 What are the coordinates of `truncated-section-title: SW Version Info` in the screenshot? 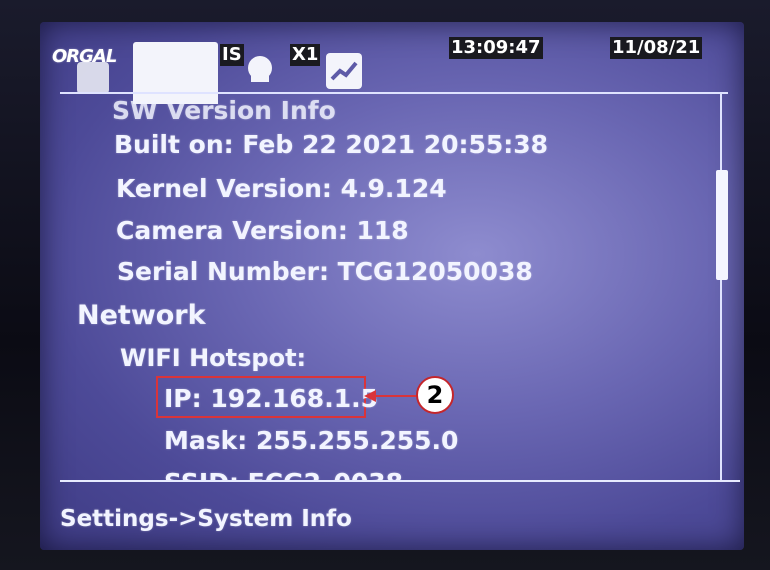 It's located at (224, 110).